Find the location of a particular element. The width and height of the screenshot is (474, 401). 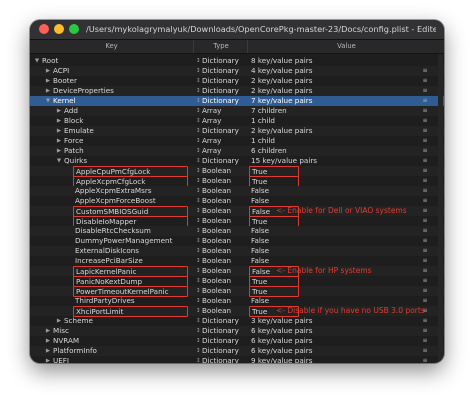

value-column-header: Value is located at coordinates (345, 46).